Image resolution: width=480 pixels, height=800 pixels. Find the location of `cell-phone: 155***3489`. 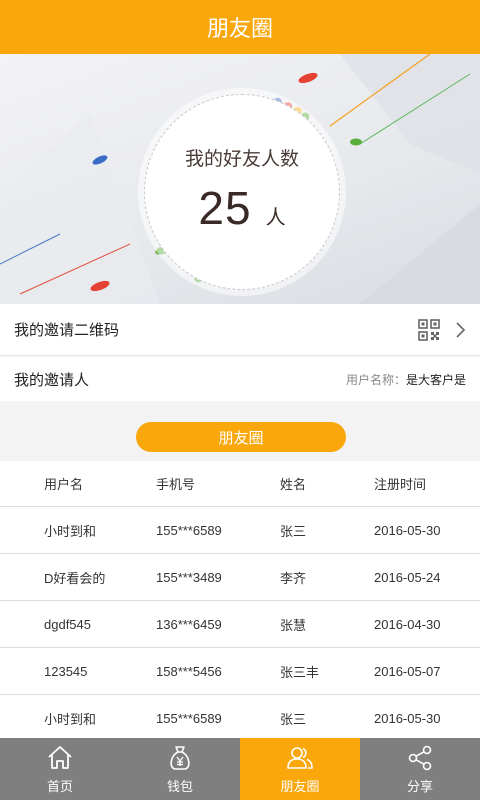

cell-phone: 155***3489 is located at coordinates (189, 577).